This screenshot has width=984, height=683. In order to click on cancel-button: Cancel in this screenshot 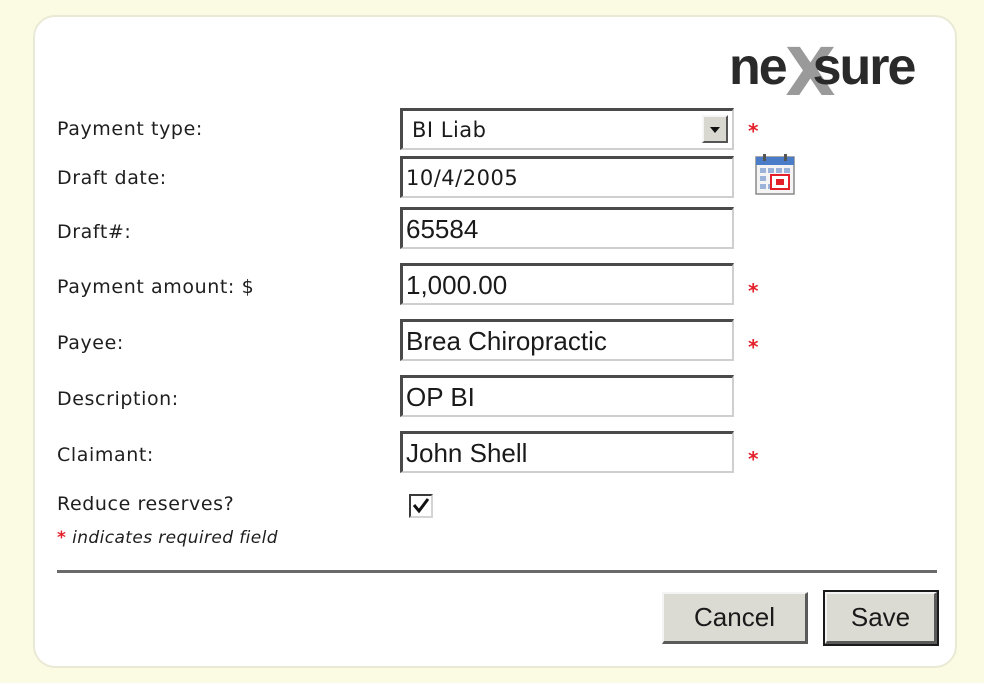, I will do `click(735, 618)`.